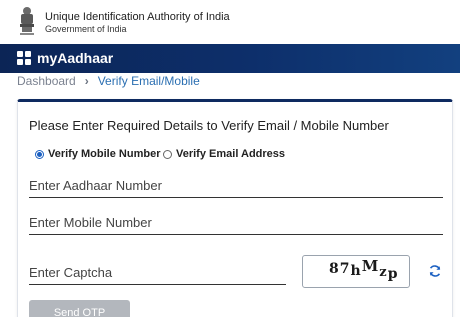 The width and height of the screenshot is (460, 317). What do you see at coordinates (383, 272) in the screenshot?
I see `captcha-char: z` at bounding box center [383, 272].